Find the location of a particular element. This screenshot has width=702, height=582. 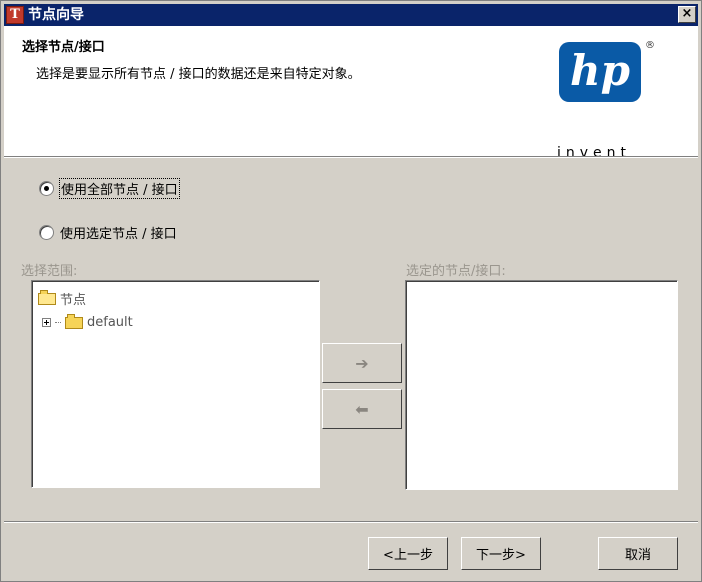

tree-node-root: 节点 is located at coordinates (62, 298).